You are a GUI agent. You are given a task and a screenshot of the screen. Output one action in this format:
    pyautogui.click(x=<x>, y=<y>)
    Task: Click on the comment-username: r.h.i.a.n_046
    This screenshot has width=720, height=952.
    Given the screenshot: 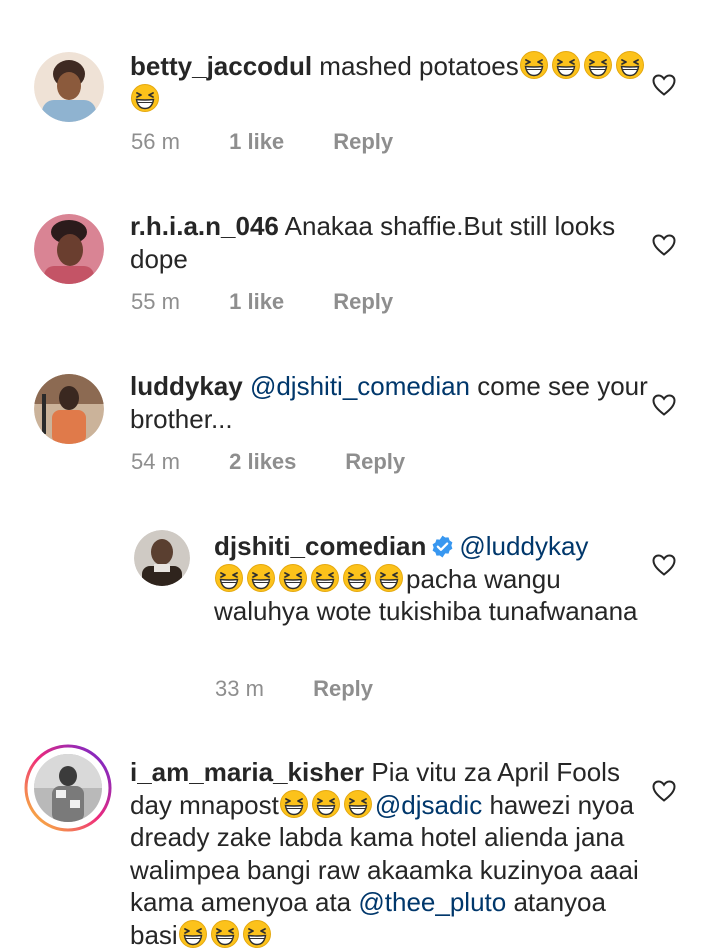 What is the action you would take?
    pyautogui.click(x=204, y=226)
    